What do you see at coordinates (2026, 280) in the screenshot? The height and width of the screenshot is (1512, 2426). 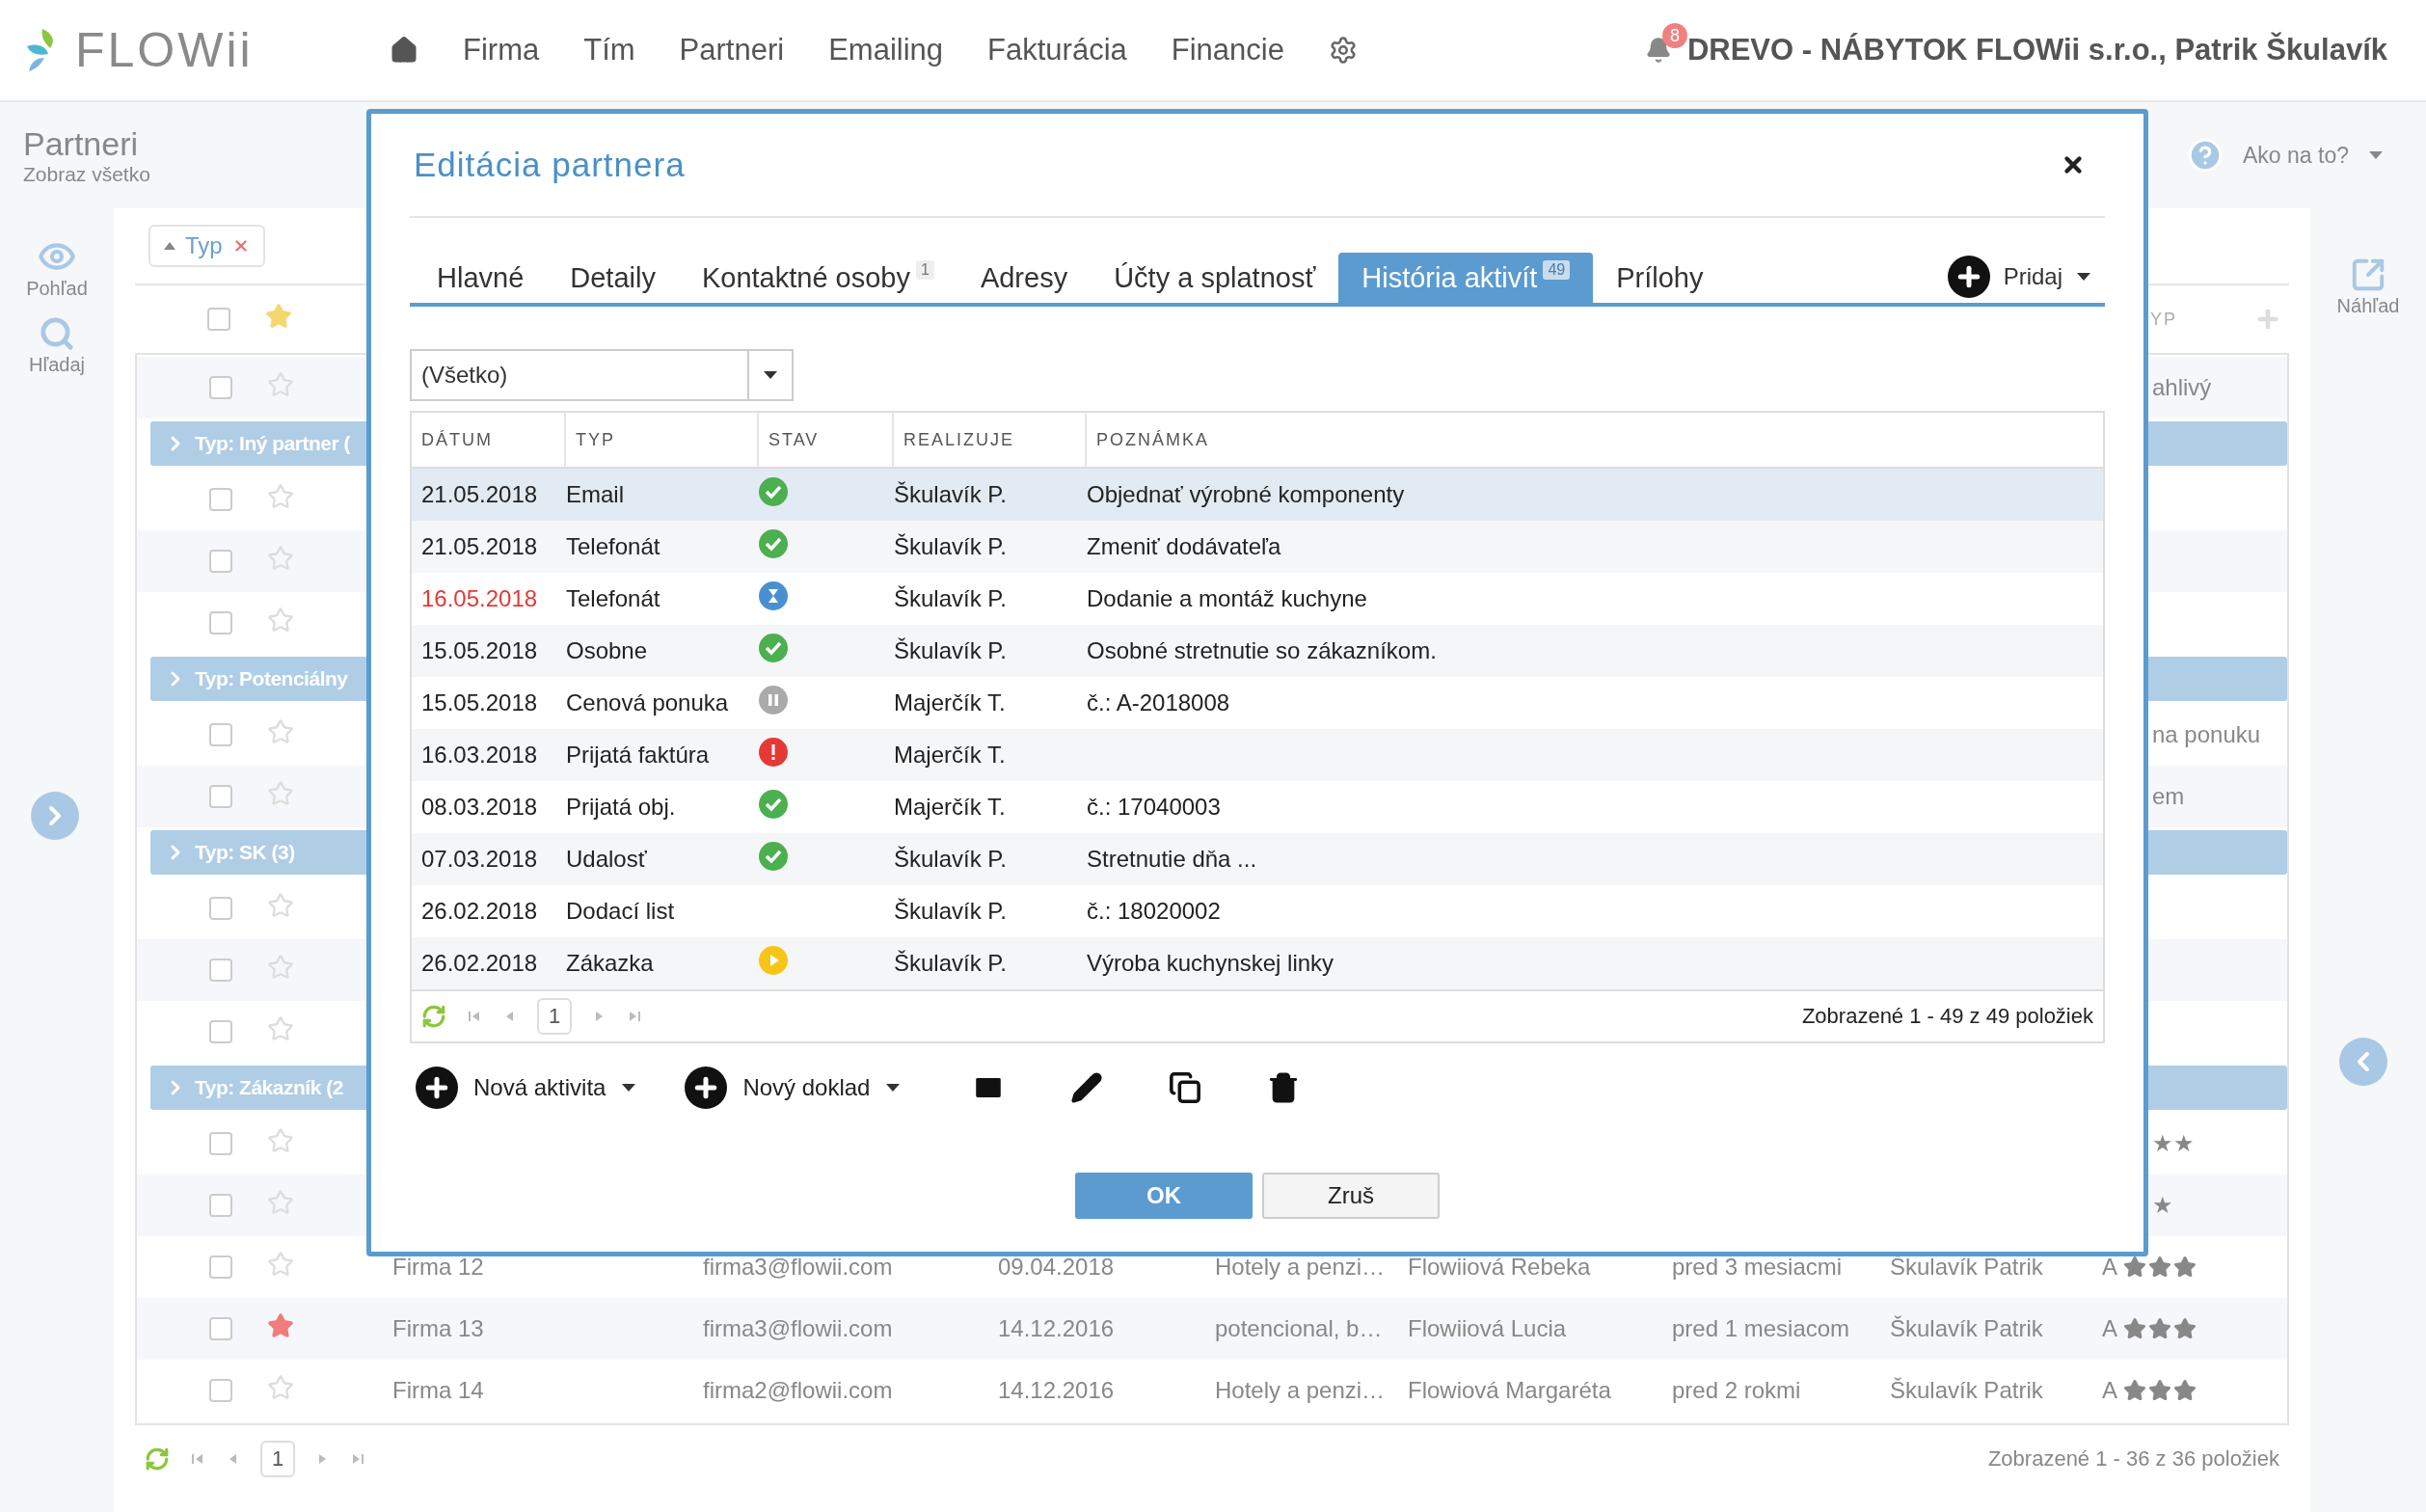 I see `add-button: Pridaj` at bounding box center [2026, 280].